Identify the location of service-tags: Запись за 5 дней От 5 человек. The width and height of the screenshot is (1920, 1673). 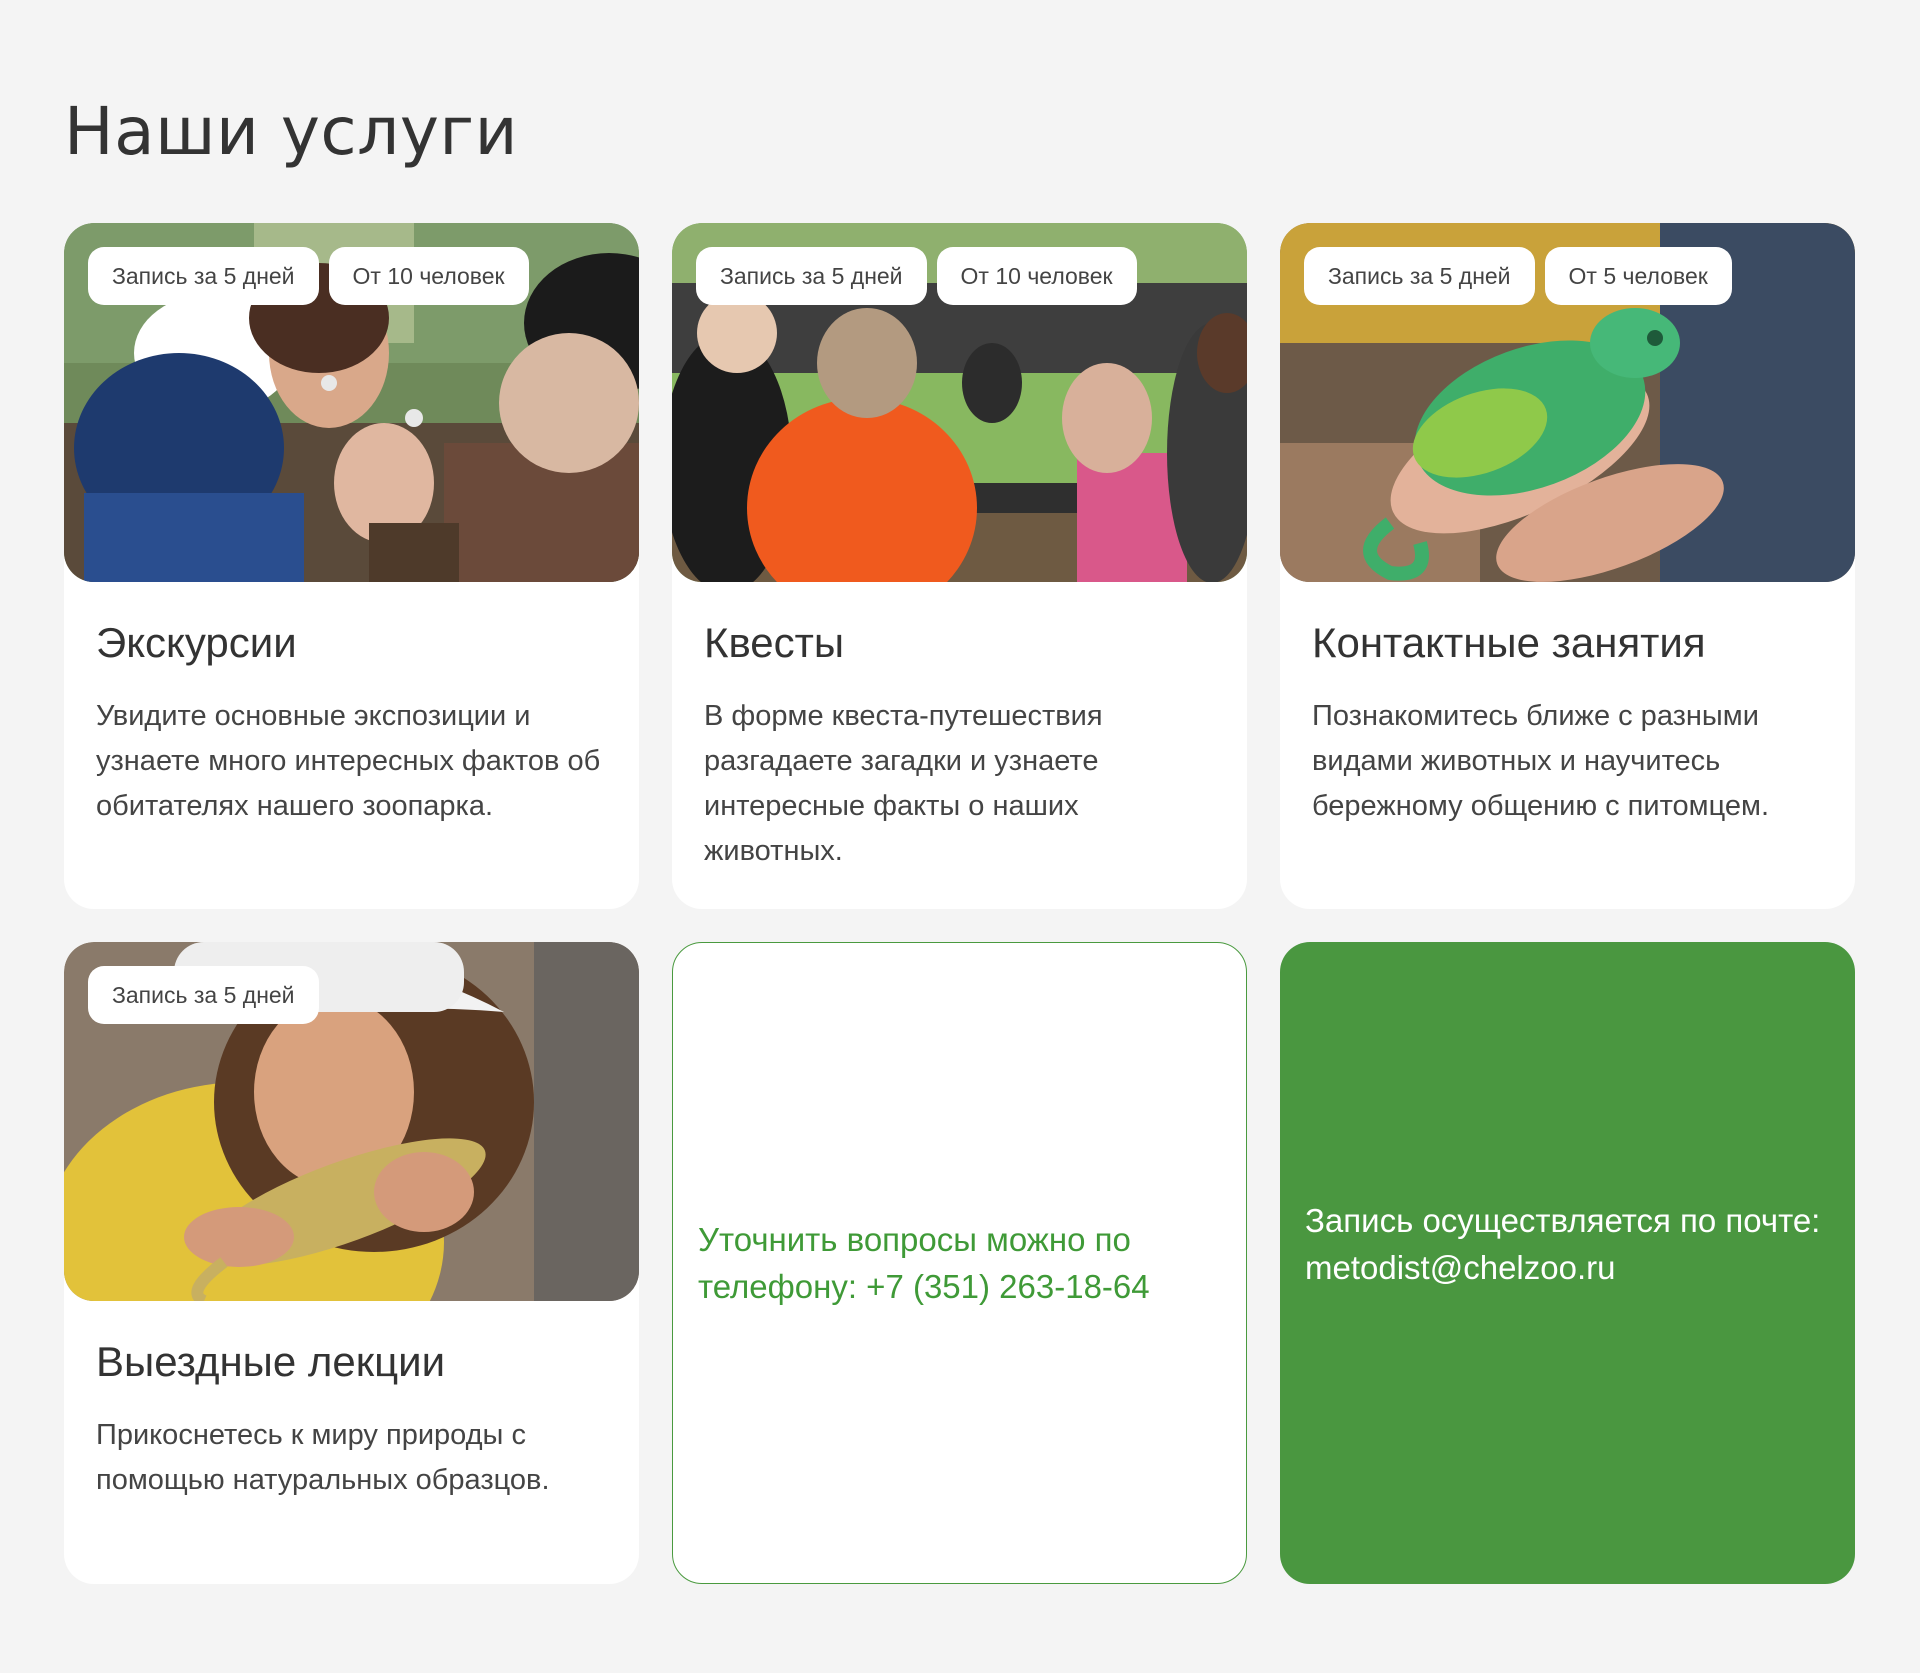
(1518, 276).